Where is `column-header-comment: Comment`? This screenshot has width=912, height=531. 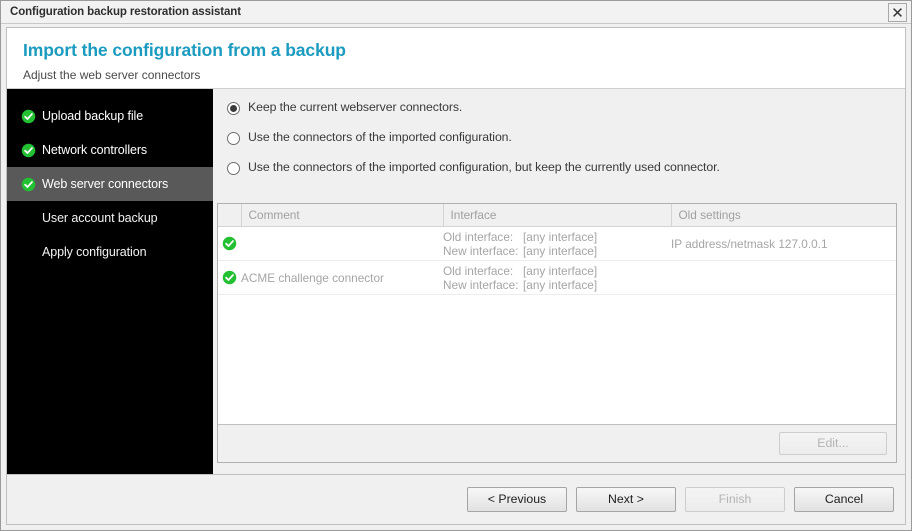
column-header-comment: Comment is located at coordinates (342, 215).